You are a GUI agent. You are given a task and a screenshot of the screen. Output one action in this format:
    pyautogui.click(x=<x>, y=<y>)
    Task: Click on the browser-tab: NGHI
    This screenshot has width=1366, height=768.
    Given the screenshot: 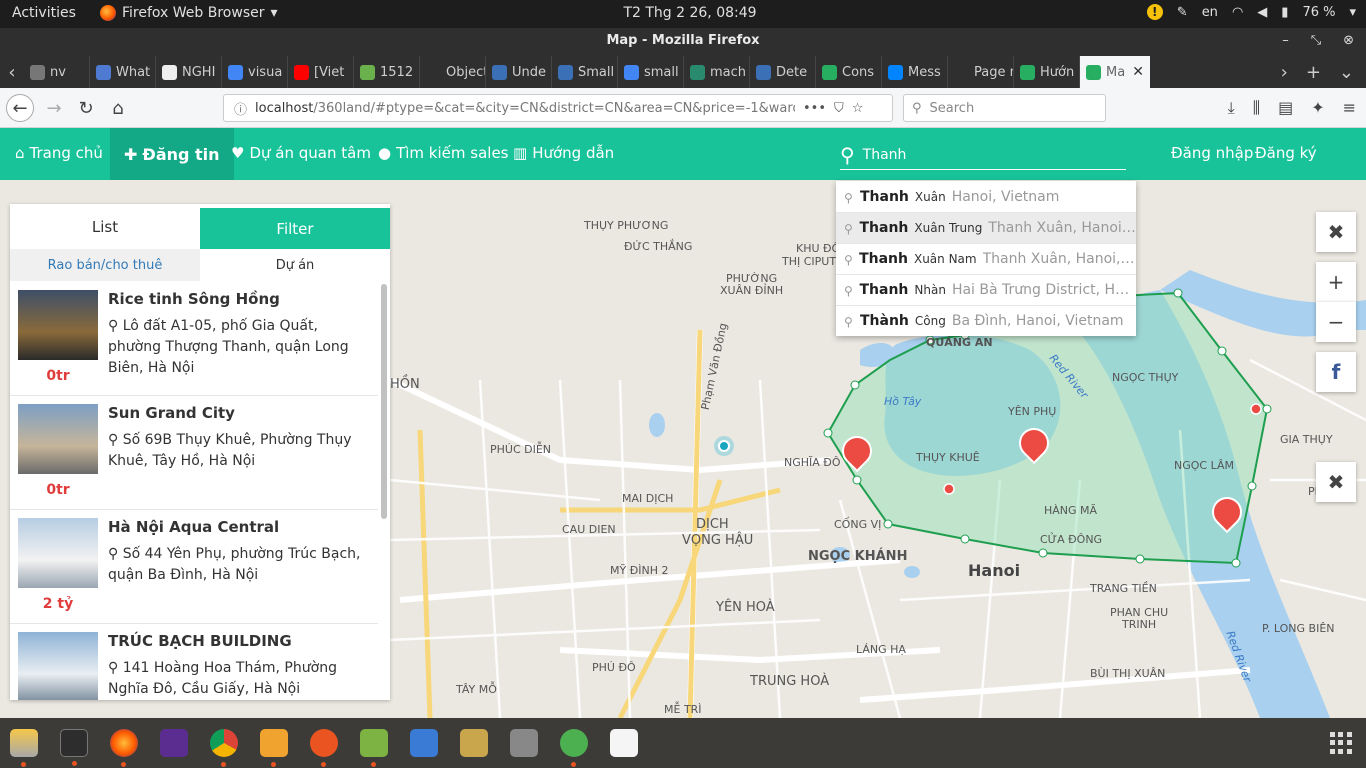 What is the action you would take?
    pyautogui.click(x=189, y=72)
    